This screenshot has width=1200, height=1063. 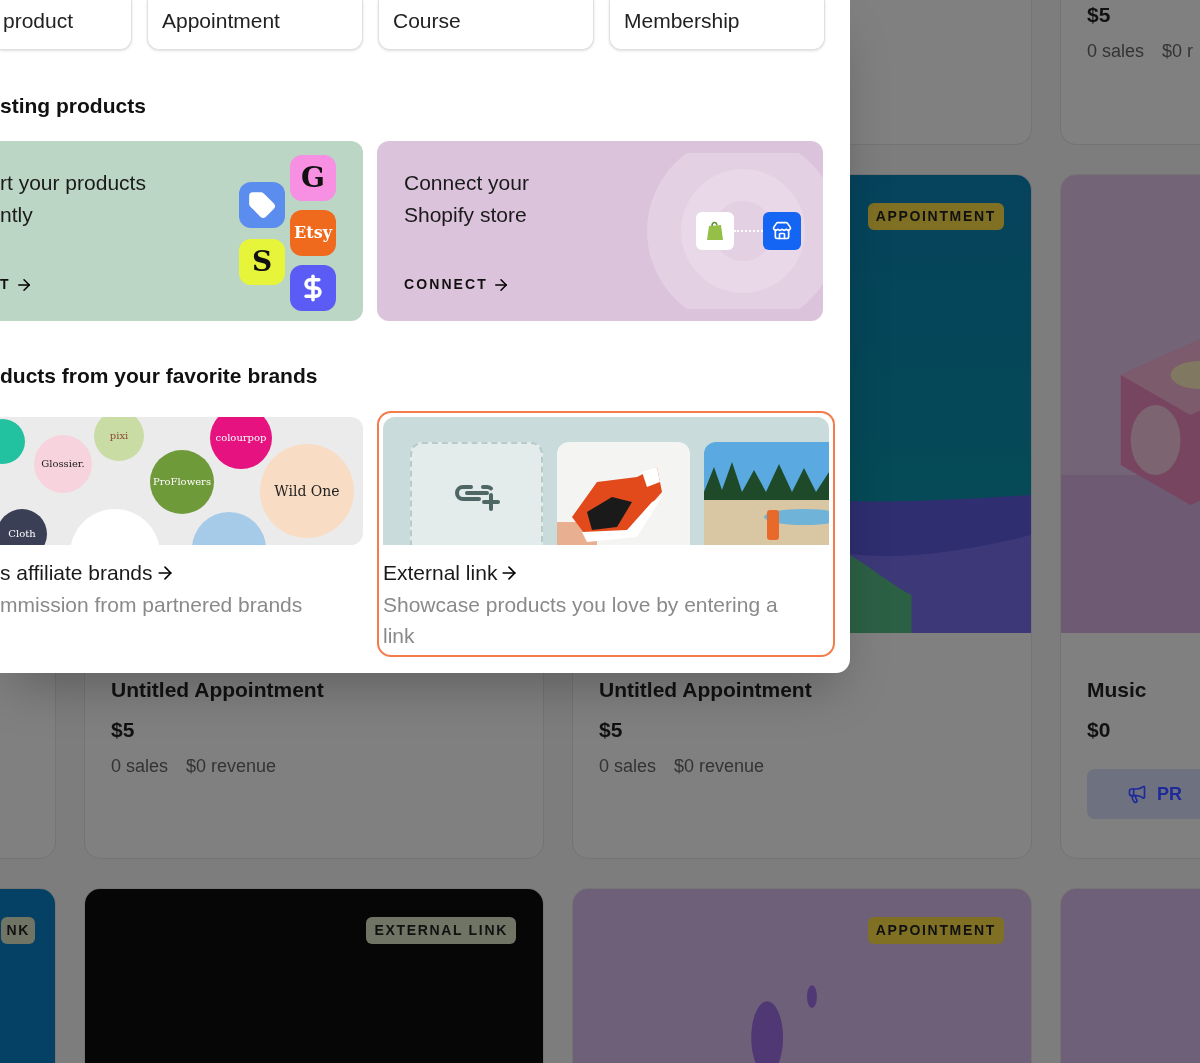 What do you see at coordinates (73, 183) in the screenshot?
I see `card-text: rt your products` at bounding box center [73, 183].